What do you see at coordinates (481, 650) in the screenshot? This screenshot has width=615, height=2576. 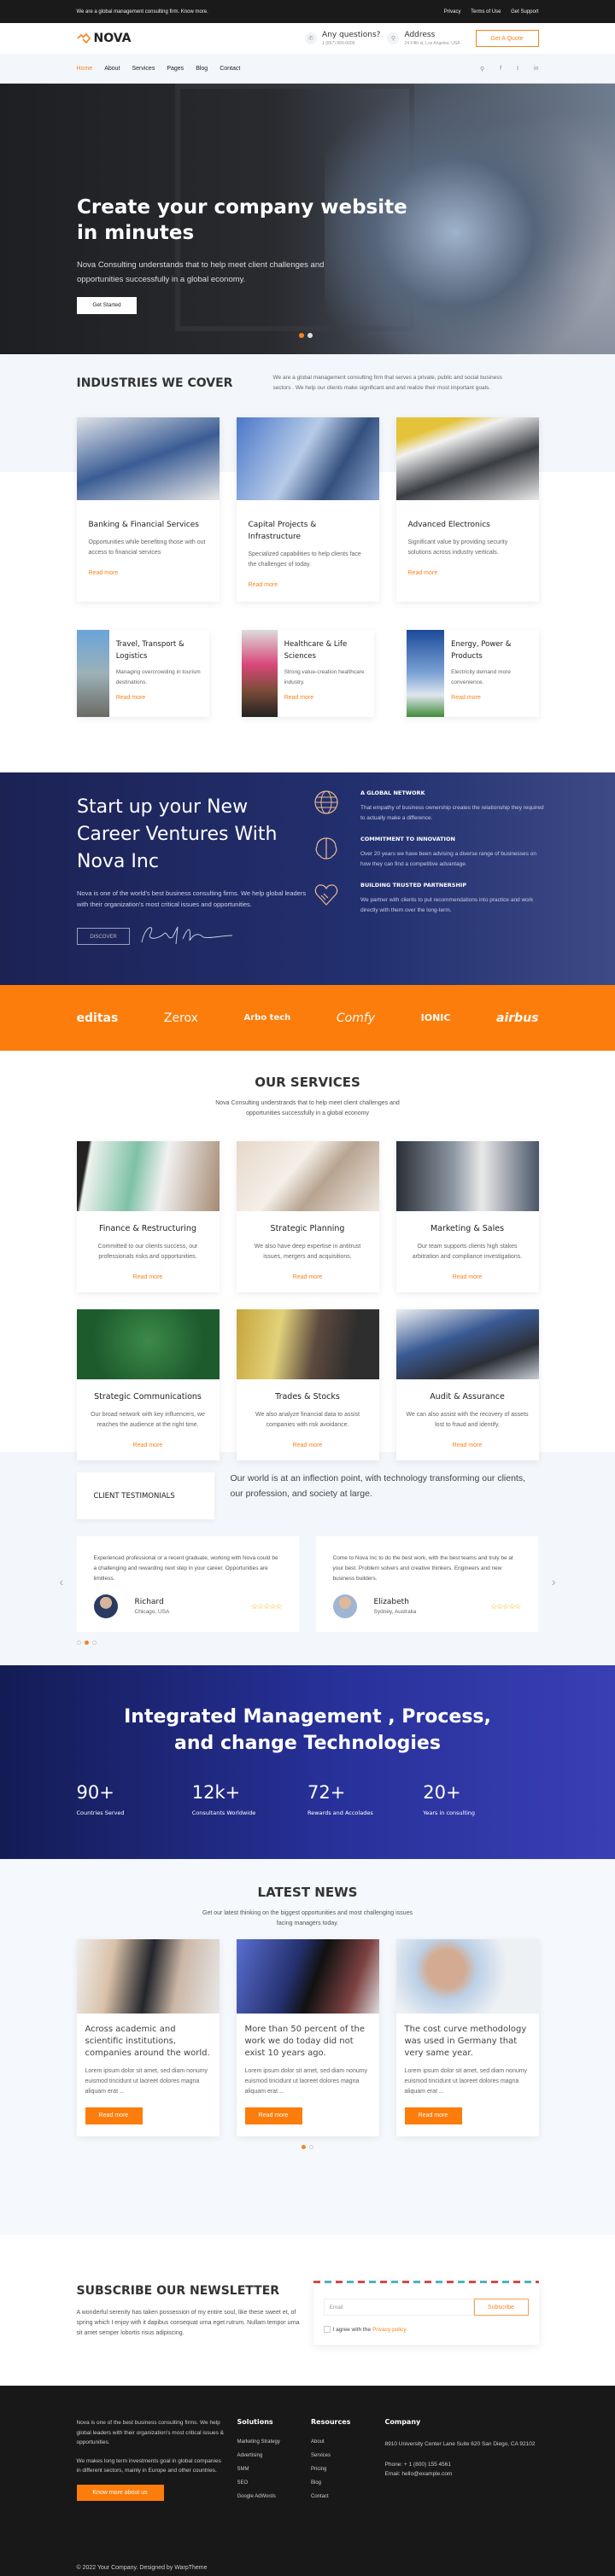 I see `card-title: Energy, Power & Products` at bounding box center [481, 650].